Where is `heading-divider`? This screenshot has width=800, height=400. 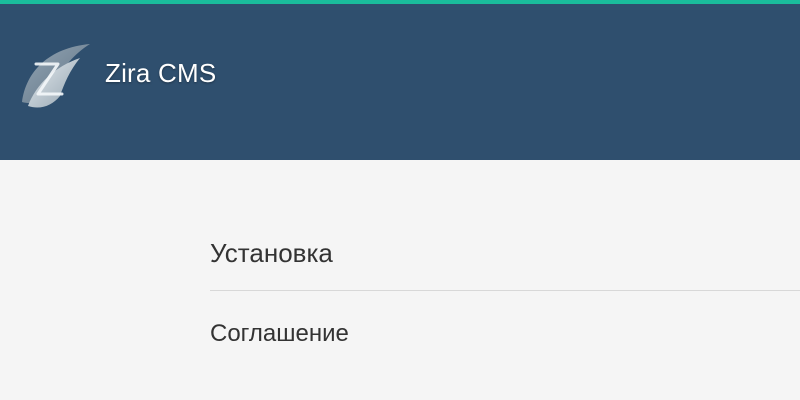
heading-divider is located at coordinates (505, 290).